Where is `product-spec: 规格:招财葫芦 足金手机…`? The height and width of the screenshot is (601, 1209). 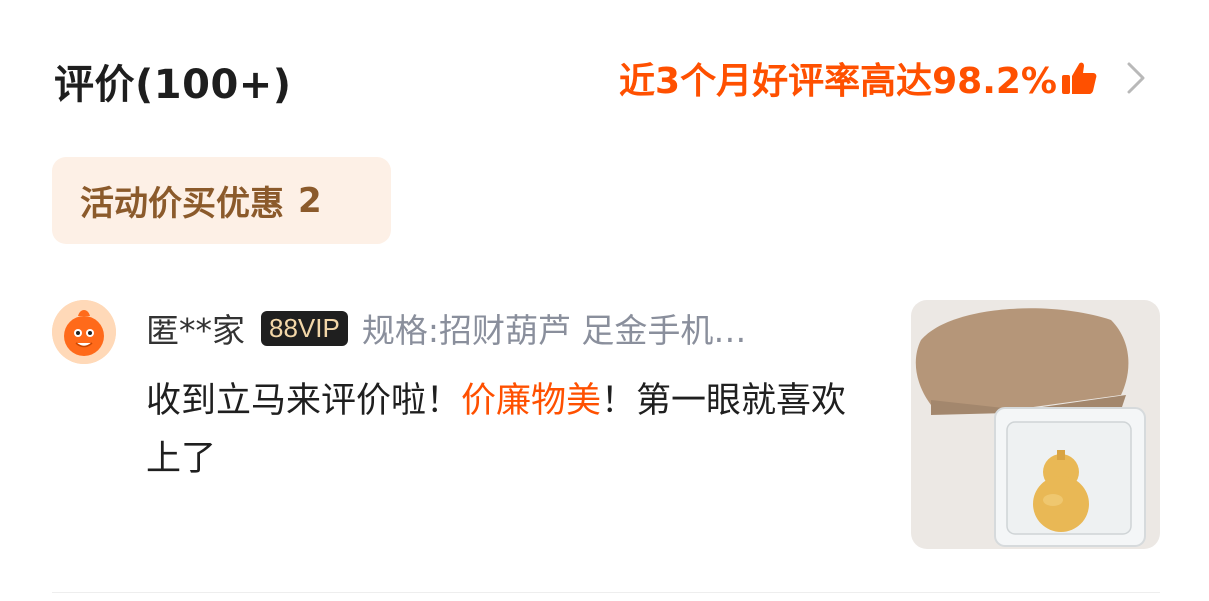 product-spec: 规格:招财葫芦 足金手机… is located at coordinates (554, 330).